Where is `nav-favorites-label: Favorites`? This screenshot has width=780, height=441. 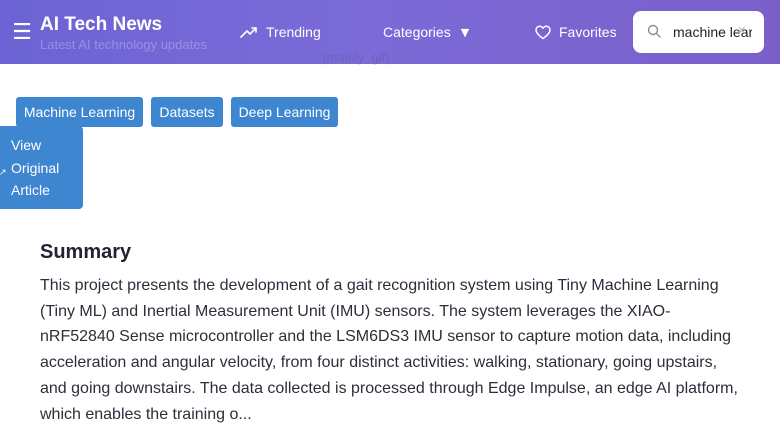 nav-favorites-label: Favorites is located at coordinates (588, 32).